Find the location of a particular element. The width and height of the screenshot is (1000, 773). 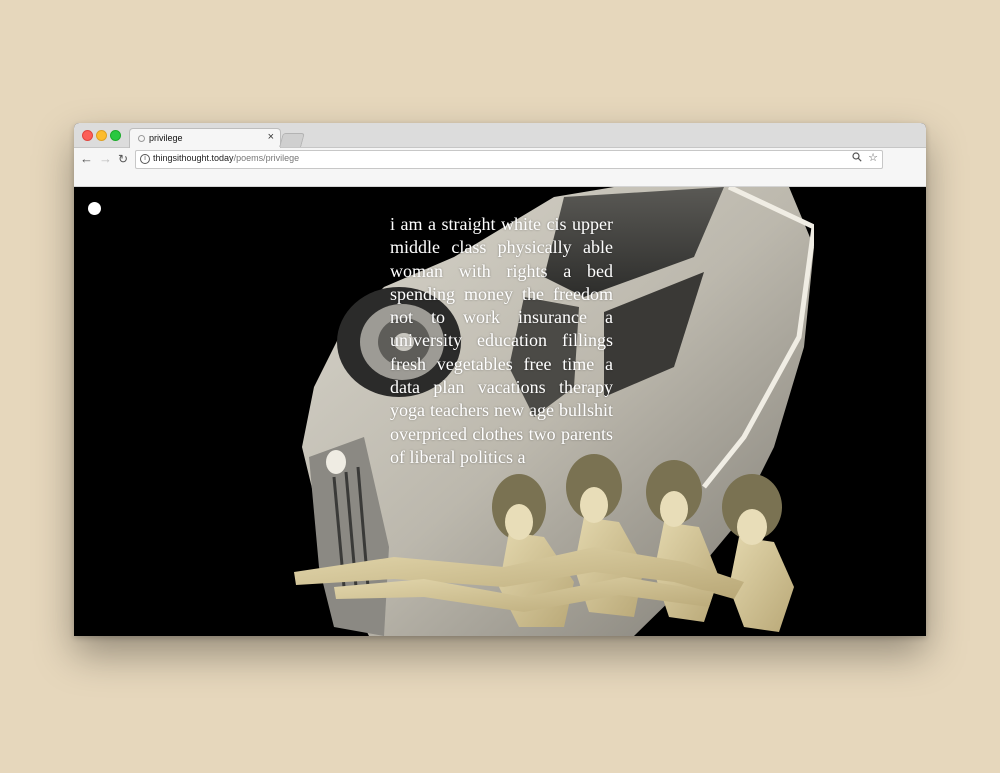

new-tab-button is located at coordinates (292, 140).